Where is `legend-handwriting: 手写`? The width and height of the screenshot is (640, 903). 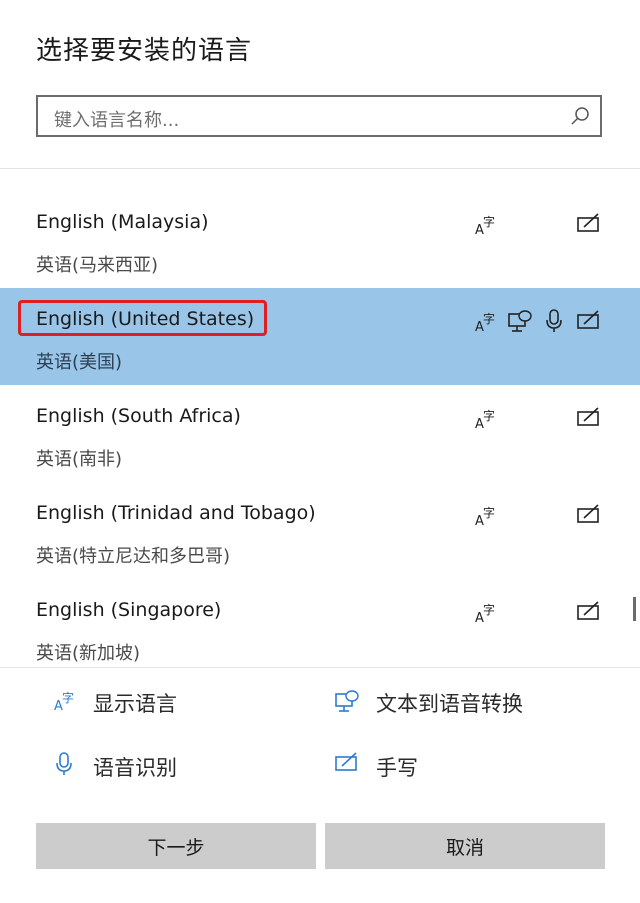 legend-handwriting: 手写 is located at coordinates (397, 768).